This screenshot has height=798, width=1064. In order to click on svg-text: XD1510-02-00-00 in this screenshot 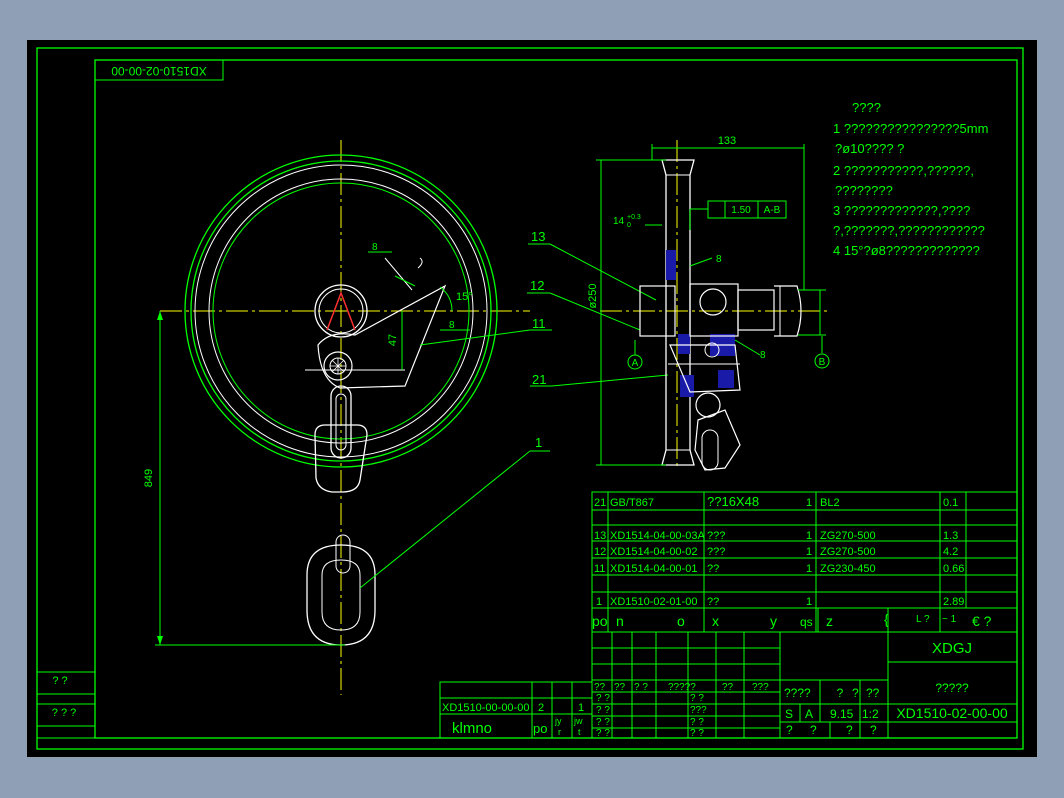, I will do `click(159, 71)`.